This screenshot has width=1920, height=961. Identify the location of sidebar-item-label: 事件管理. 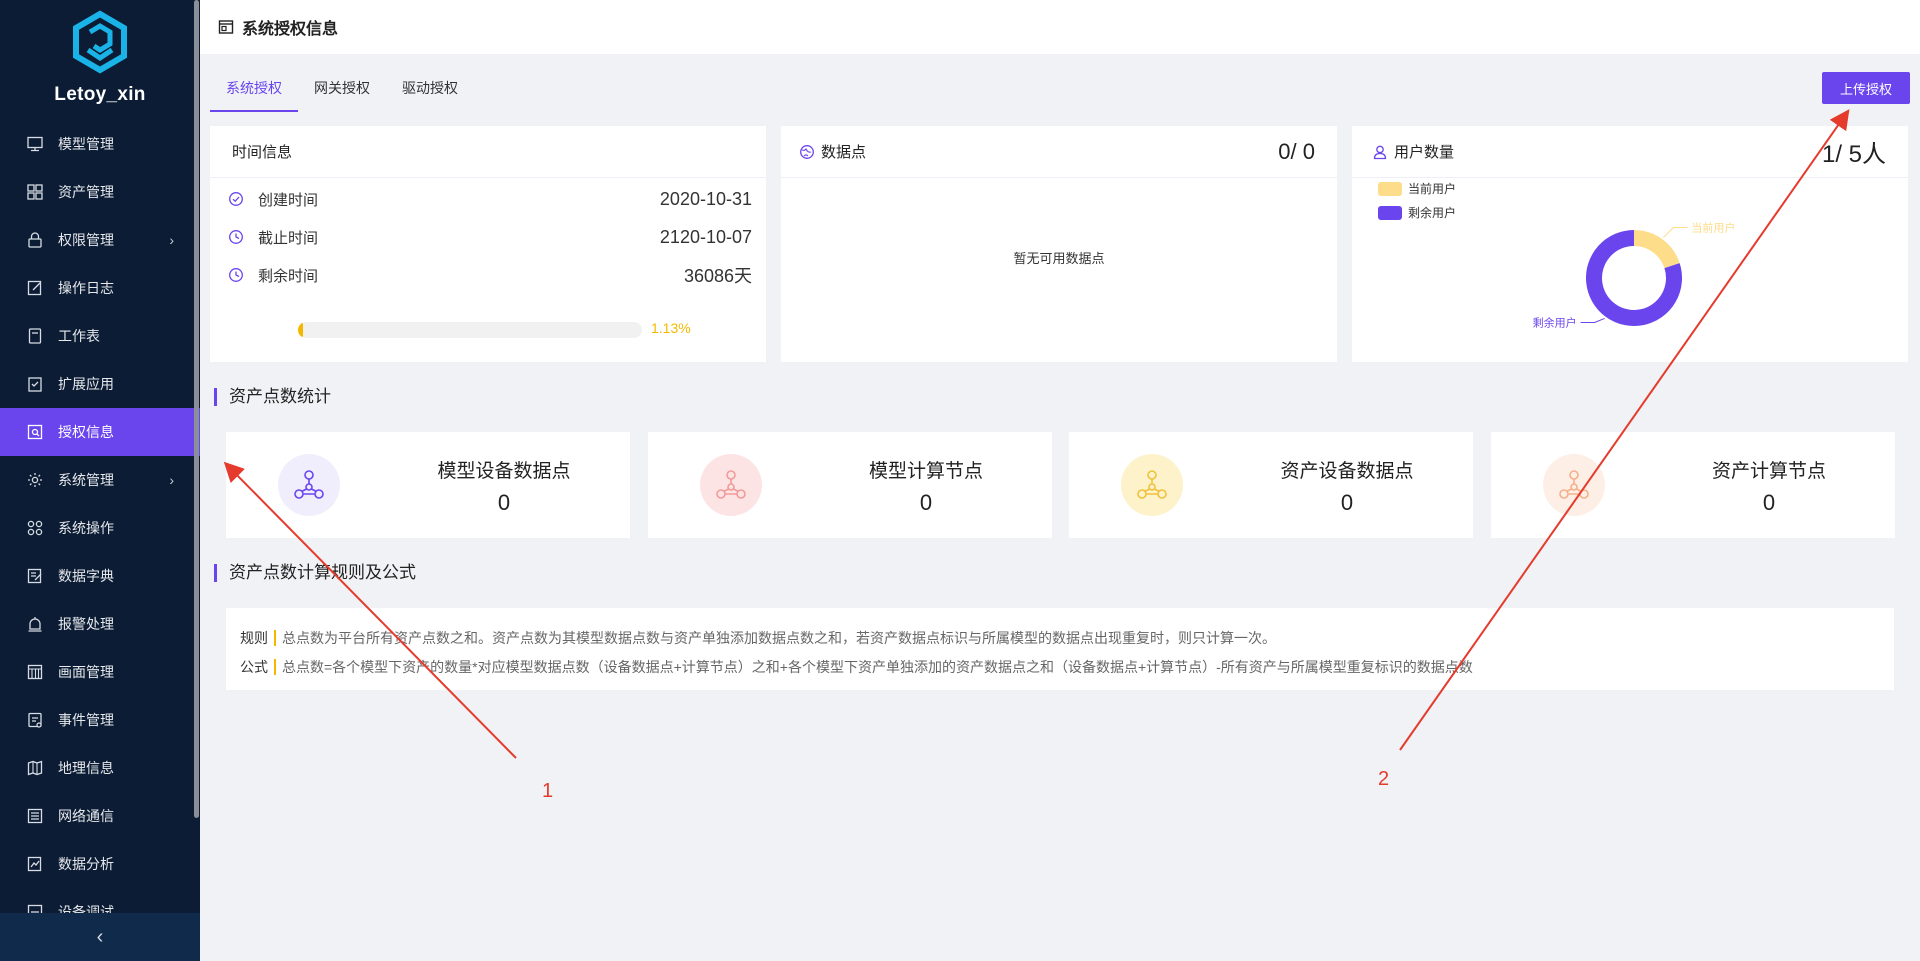
(86, 720).